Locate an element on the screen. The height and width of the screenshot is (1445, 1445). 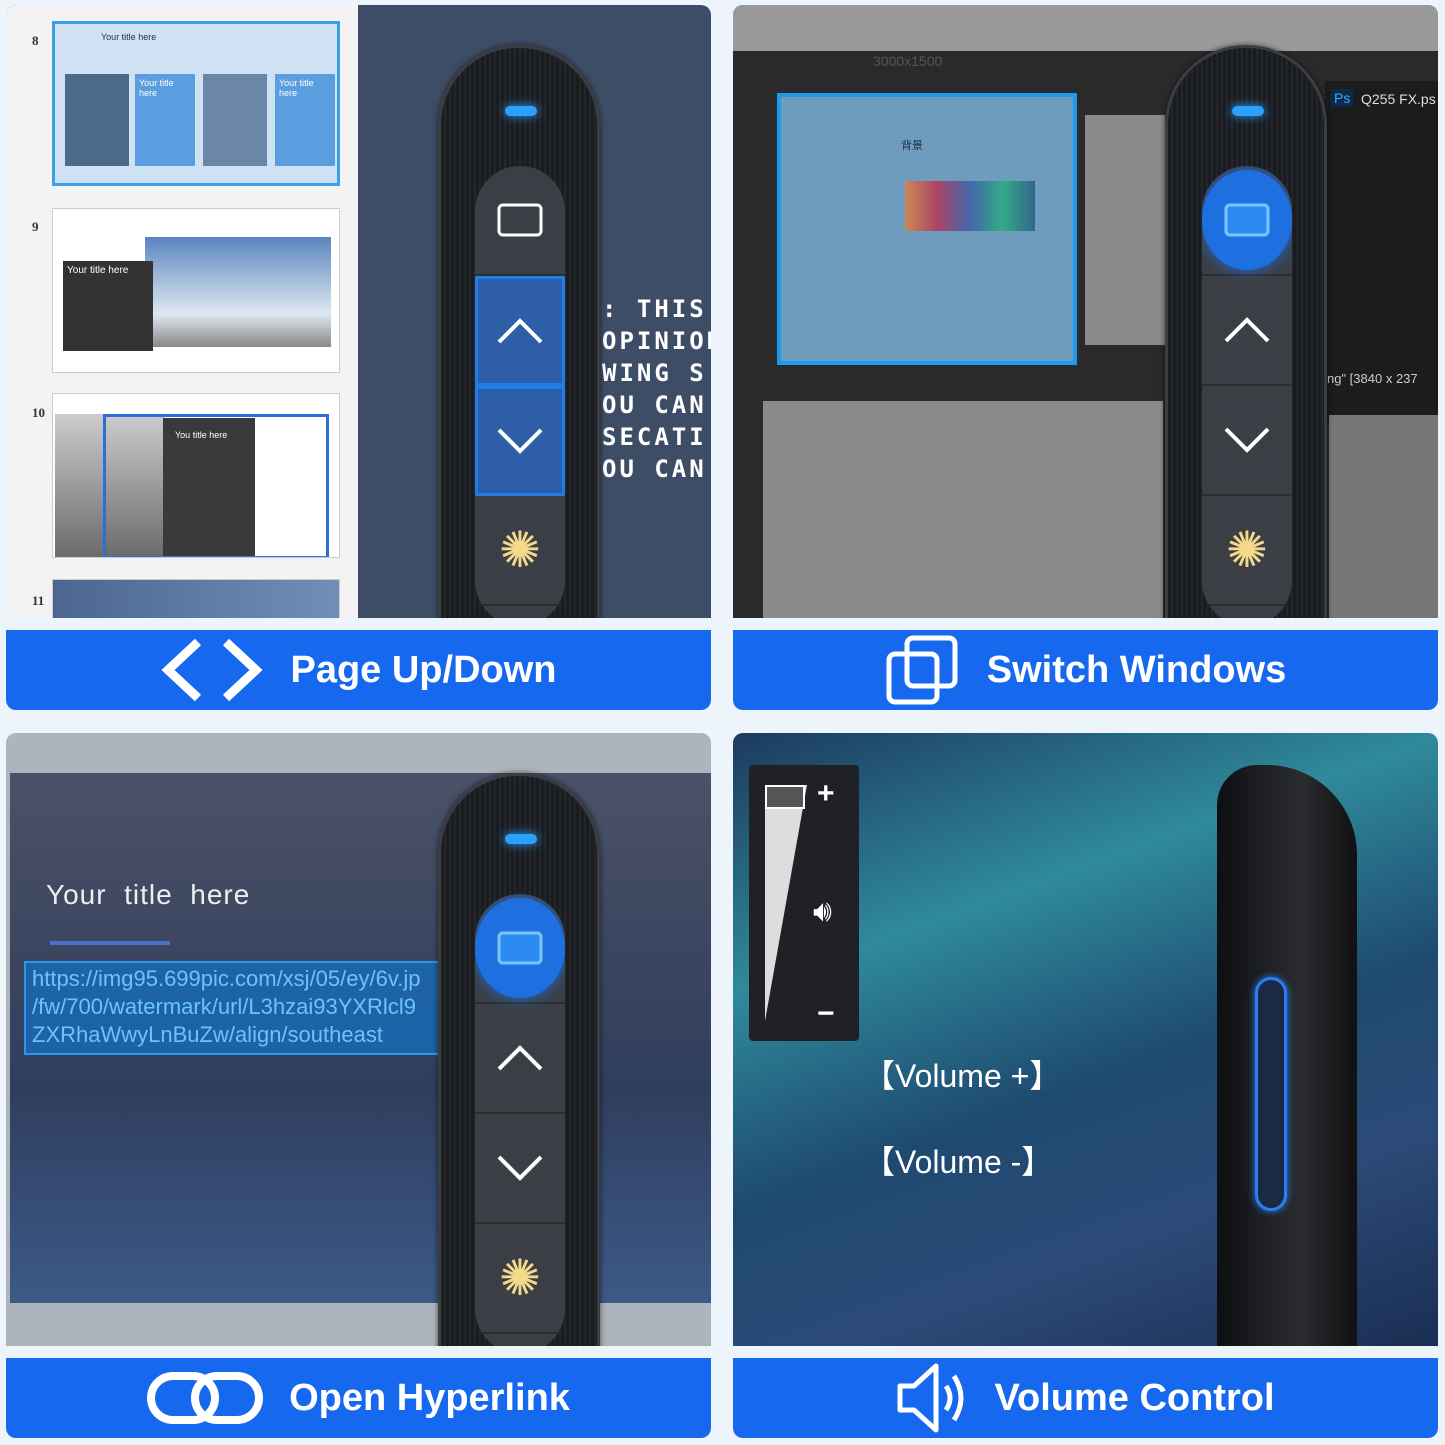
open-hyperlink-banner: Open Hyperlink is located at coordinates (358, 1398).